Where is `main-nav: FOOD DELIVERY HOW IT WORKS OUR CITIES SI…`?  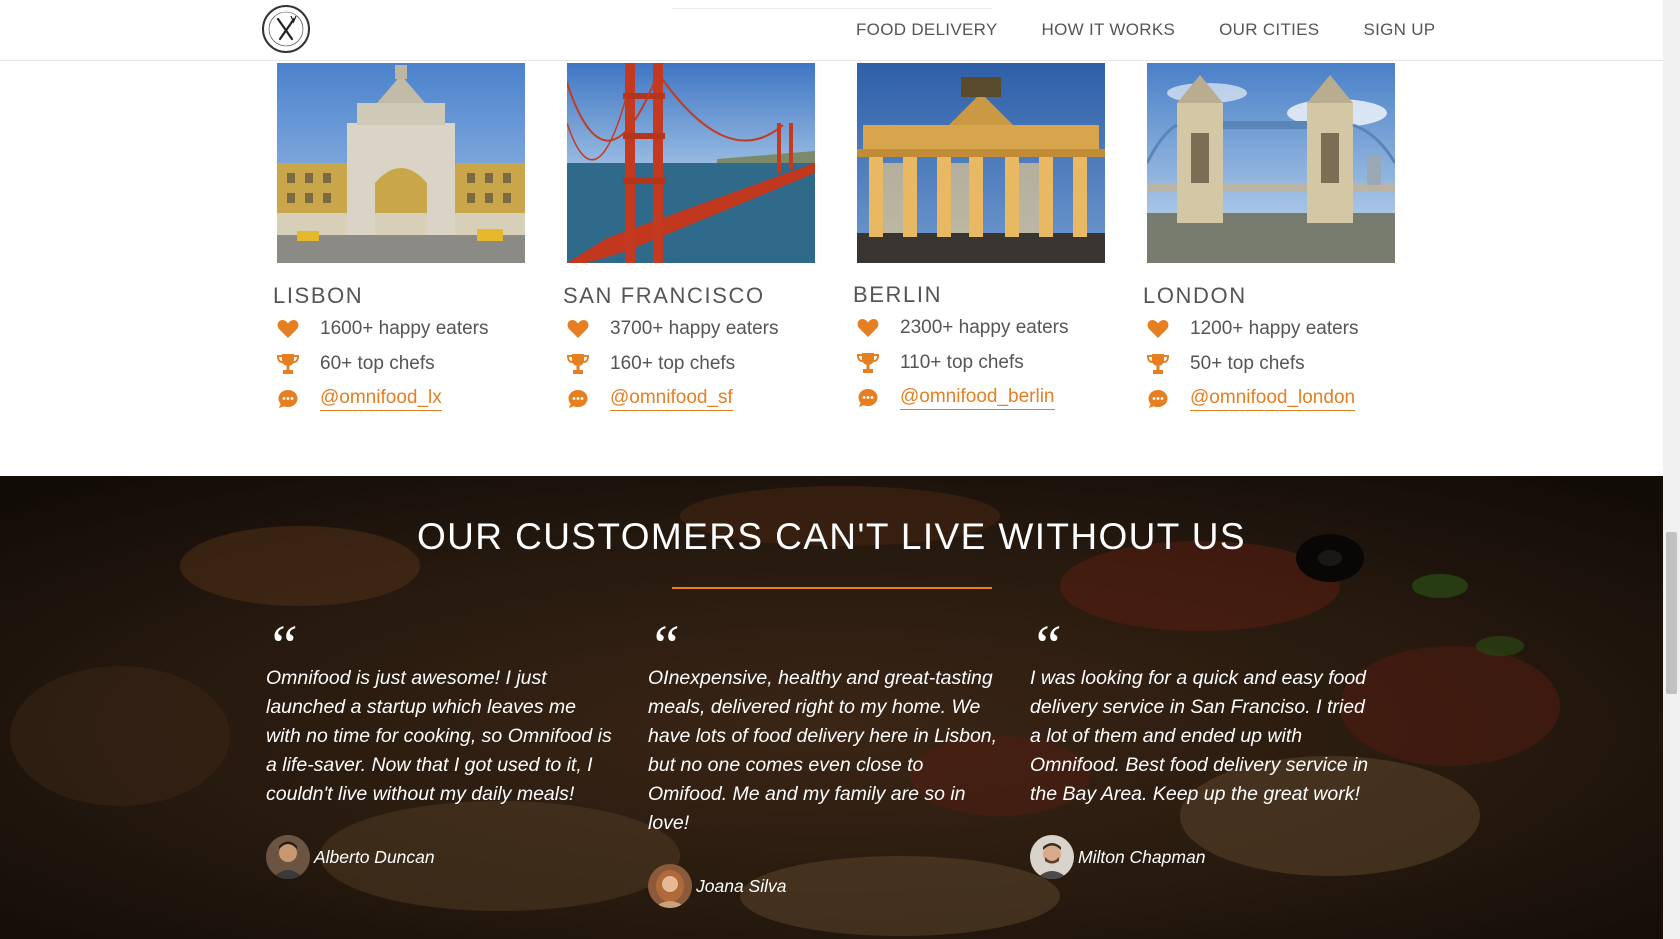 main-nav: FOOD DELIVERY HOW IT WORKS OUR CITIES SI… is located at coordinates (1145, 30).